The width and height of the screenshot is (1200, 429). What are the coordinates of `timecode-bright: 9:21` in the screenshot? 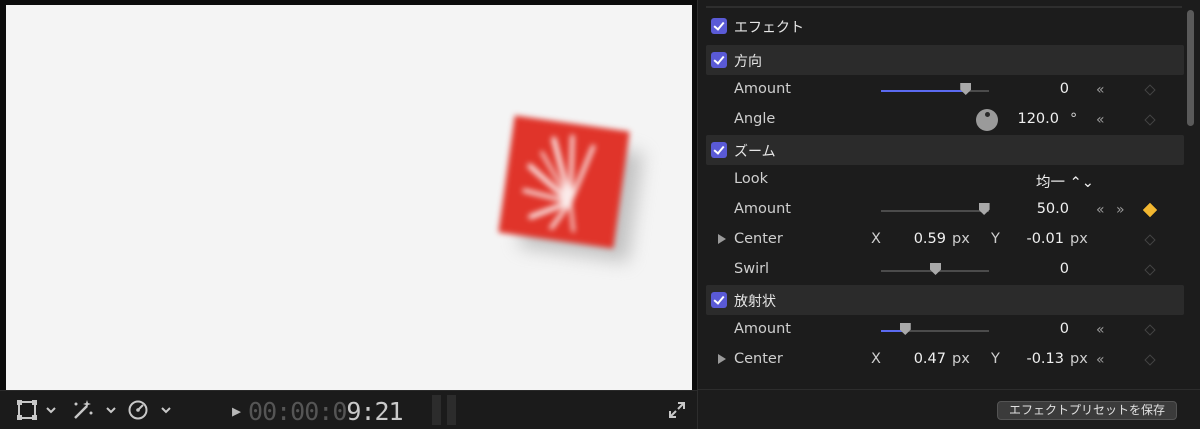 It's located at (374, 411).